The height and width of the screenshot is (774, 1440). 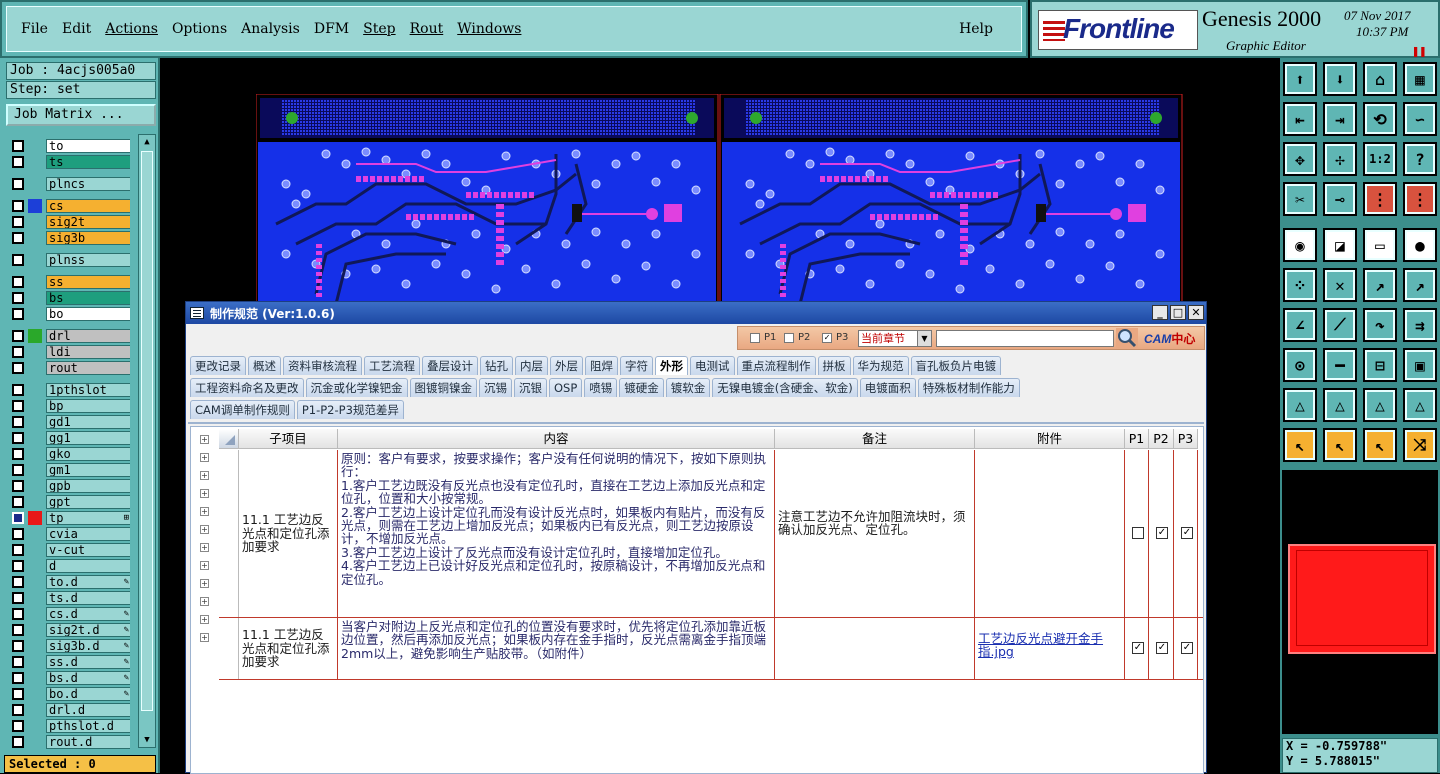 I want to click on layer-name: drl.d, so click(x=88, y=710).